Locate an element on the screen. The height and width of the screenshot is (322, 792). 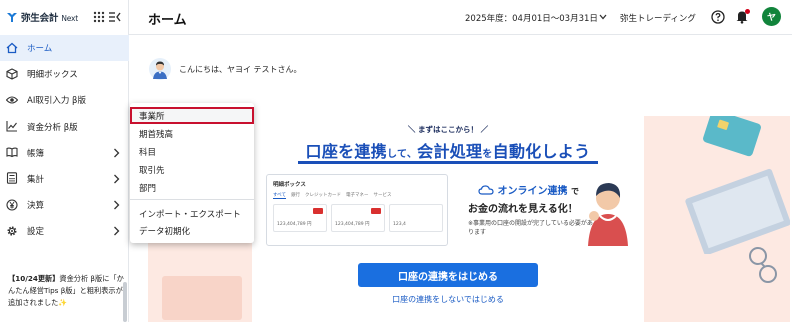
collapse-sidebar-icon is located at coordinates (114, 17).